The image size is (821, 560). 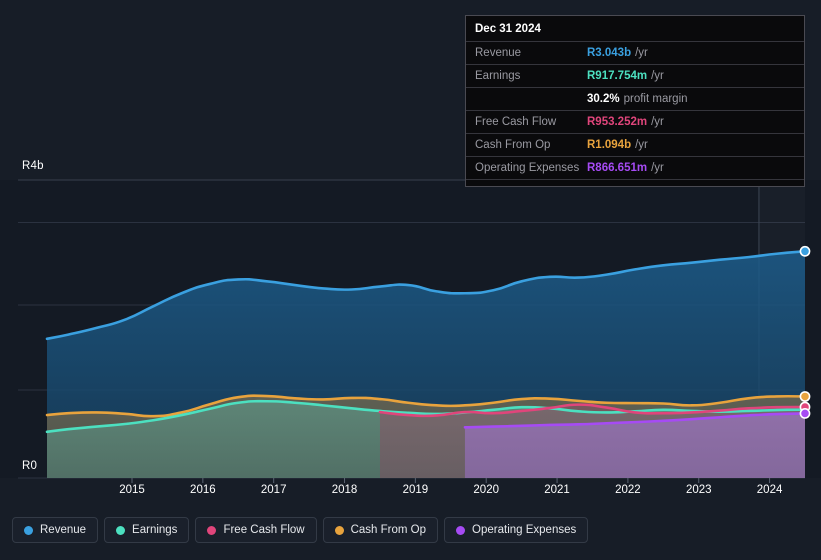 I want to click on tooltip-row: Cash From Op R1.094b/yr, so click(x=635, y=144).